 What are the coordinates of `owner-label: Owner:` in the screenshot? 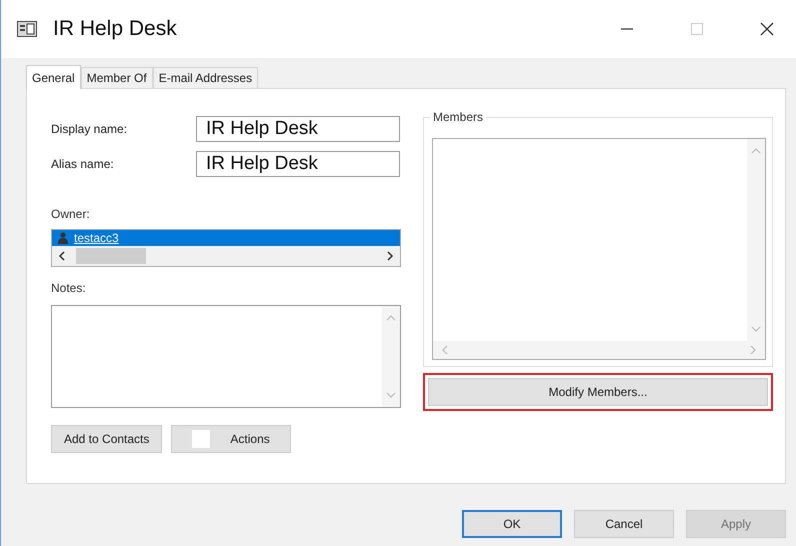 It's located at (71, 214).